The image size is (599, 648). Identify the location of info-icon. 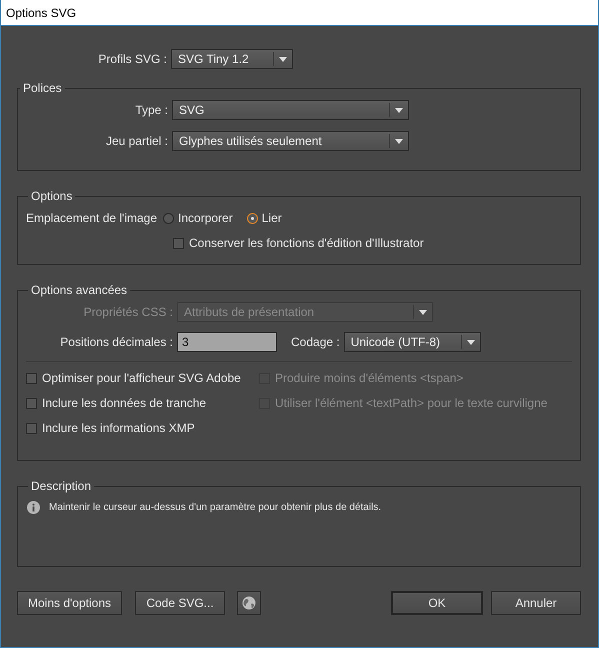
(33, 507).